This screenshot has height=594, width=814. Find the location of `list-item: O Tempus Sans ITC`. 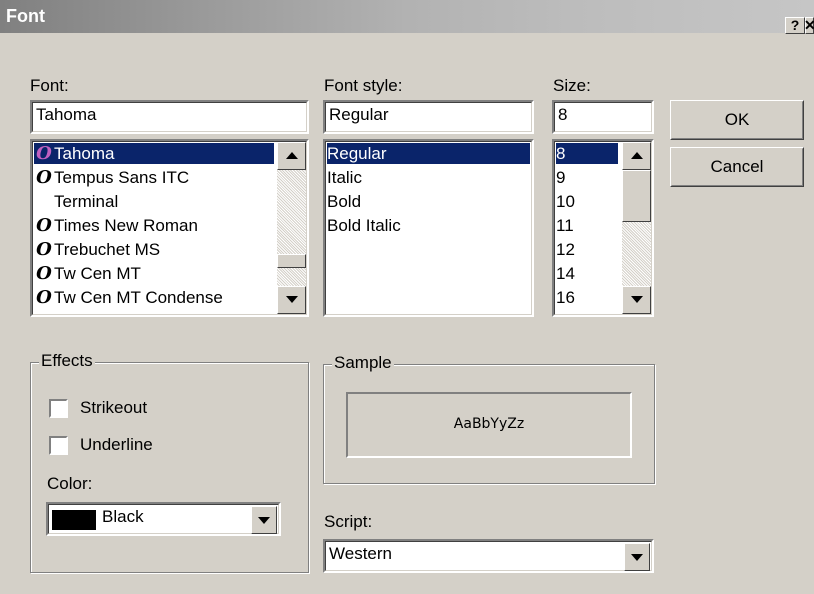

list-item: O Tempus Sans ITC is located at coordinates (154, 177).